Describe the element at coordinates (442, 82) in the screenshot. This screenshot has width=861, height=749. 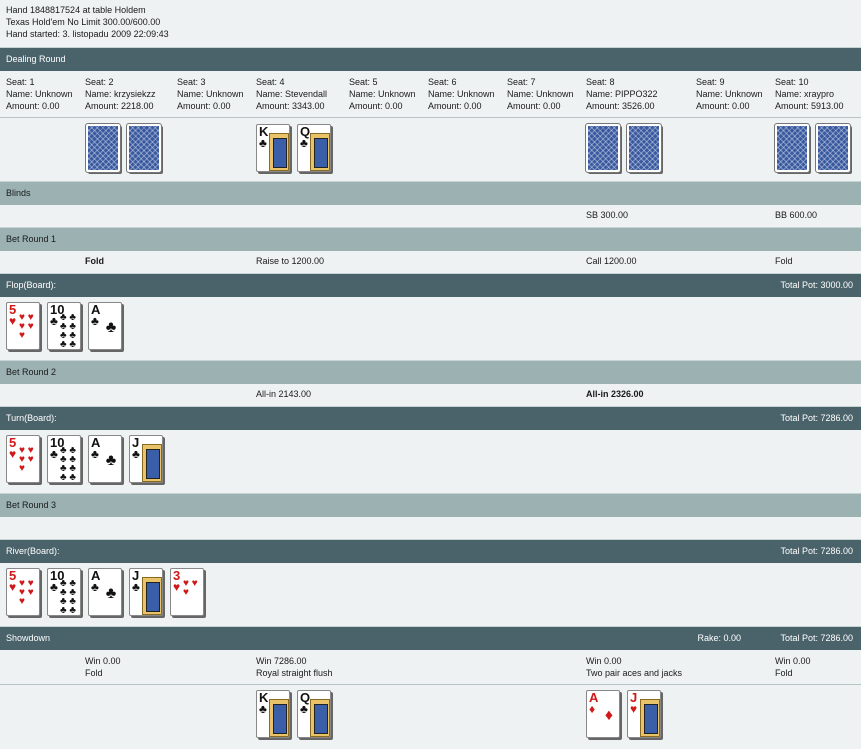
I see `seat-seat: Seat: 6` at that location.